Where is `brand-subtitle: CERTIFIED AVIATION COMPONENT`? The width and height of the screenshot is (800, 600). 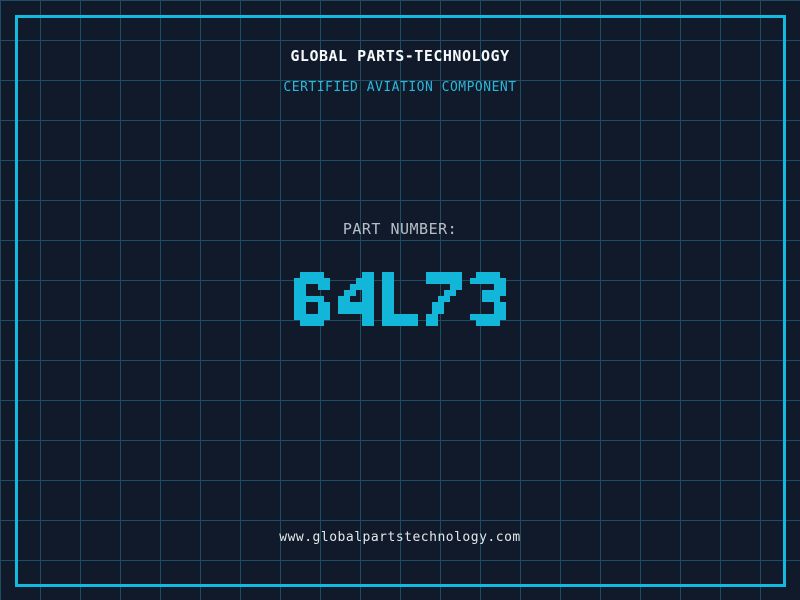 brand-subtitle: CERTIFIED AVIATION COMPONENT is located at coordinates (400, 87).